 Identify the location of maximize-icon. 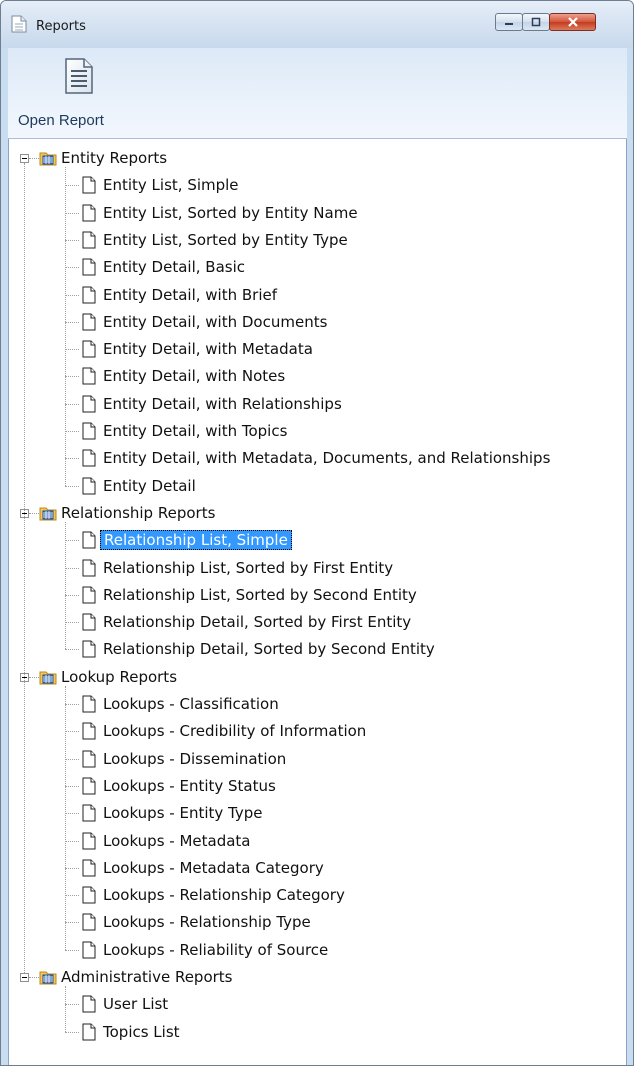
(536, 22).